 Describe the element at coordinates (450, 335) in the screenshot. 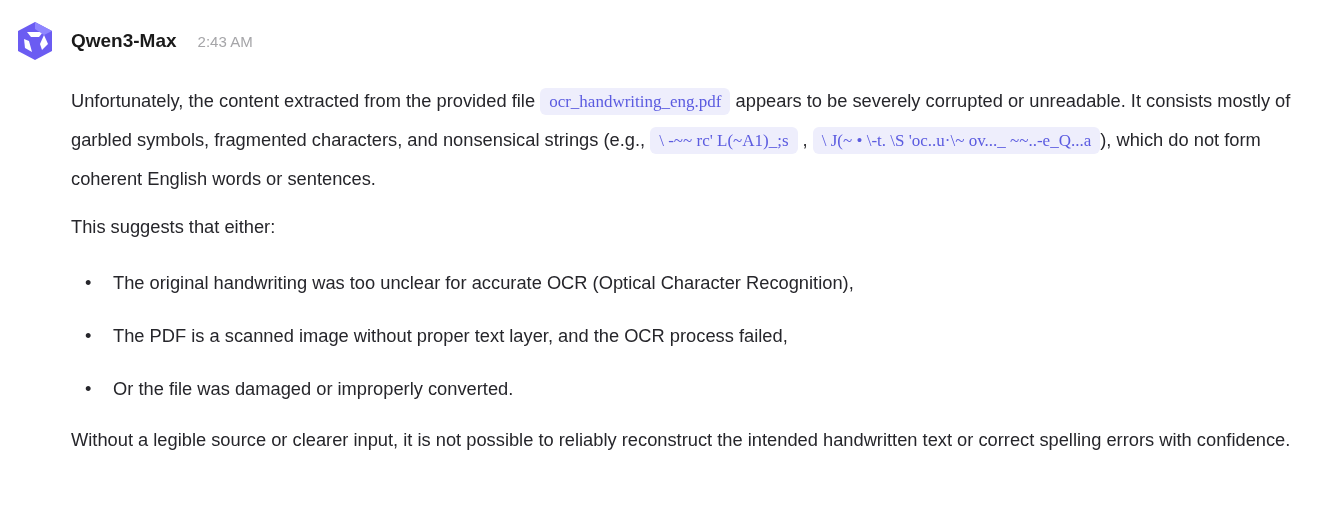

I see `bullet-item: The PDF is a scanned image without proper text layer, and the OCR process failed,` at that location.